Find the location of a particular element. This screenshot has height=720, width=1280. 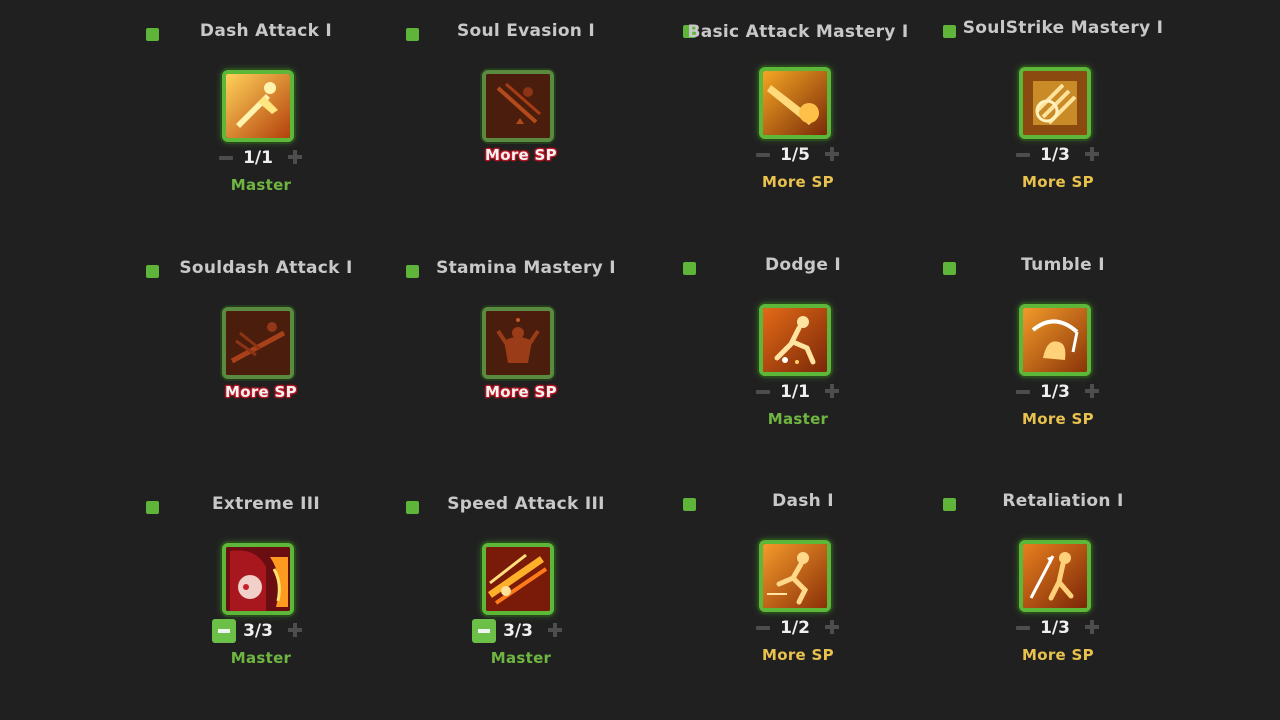

skill-name: Souldash Attack I is located at coordinates (266, 268).